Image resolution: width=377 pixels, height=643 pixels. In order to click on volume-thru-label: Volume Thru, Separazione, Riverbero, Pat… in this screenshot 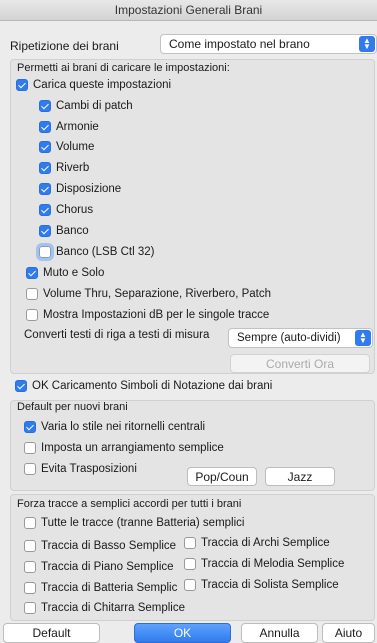, I will do `click(157, 294)`.